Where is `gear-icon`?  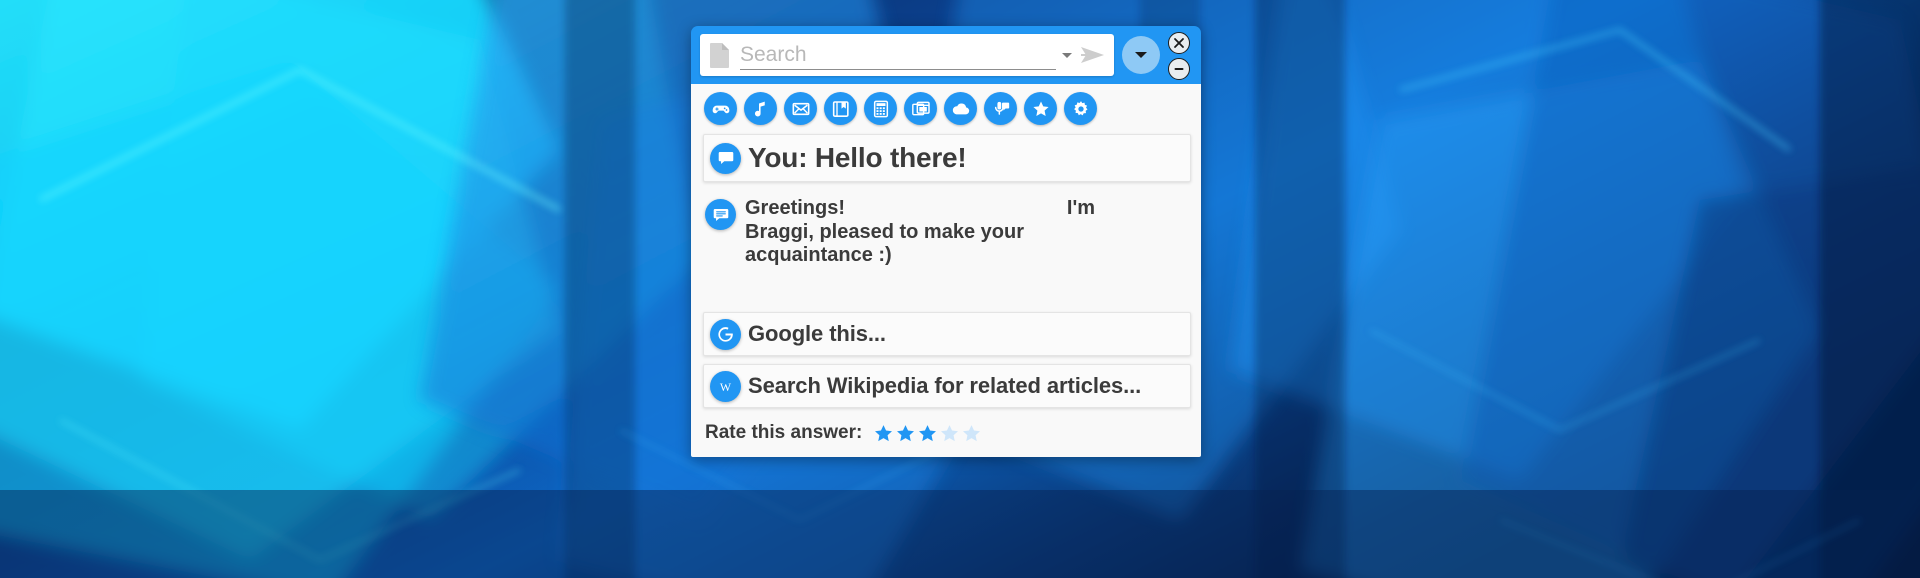
gear-icon is located at coordinates (1080, 107).